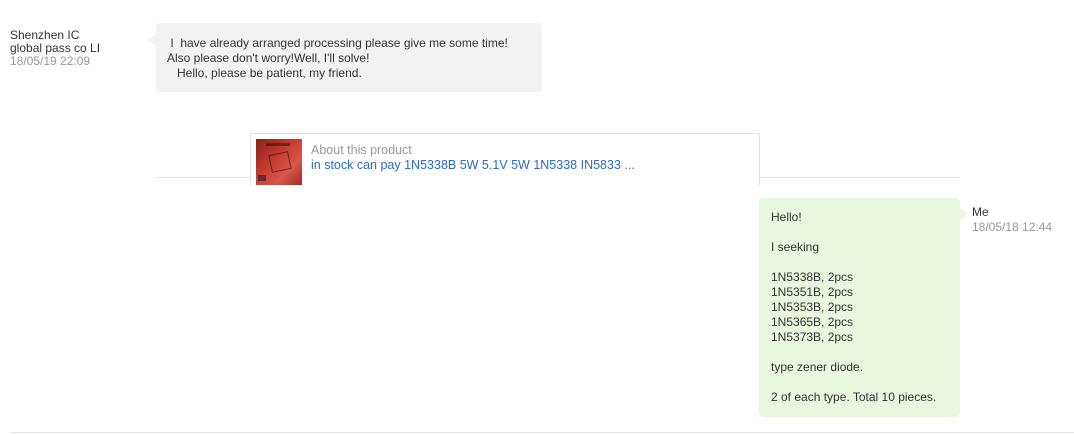 This screenshot has width=1074, height=434. Describe the element at coordinates (279, 162) in the screenshot. I see `product-thumbnail-image` at that location.